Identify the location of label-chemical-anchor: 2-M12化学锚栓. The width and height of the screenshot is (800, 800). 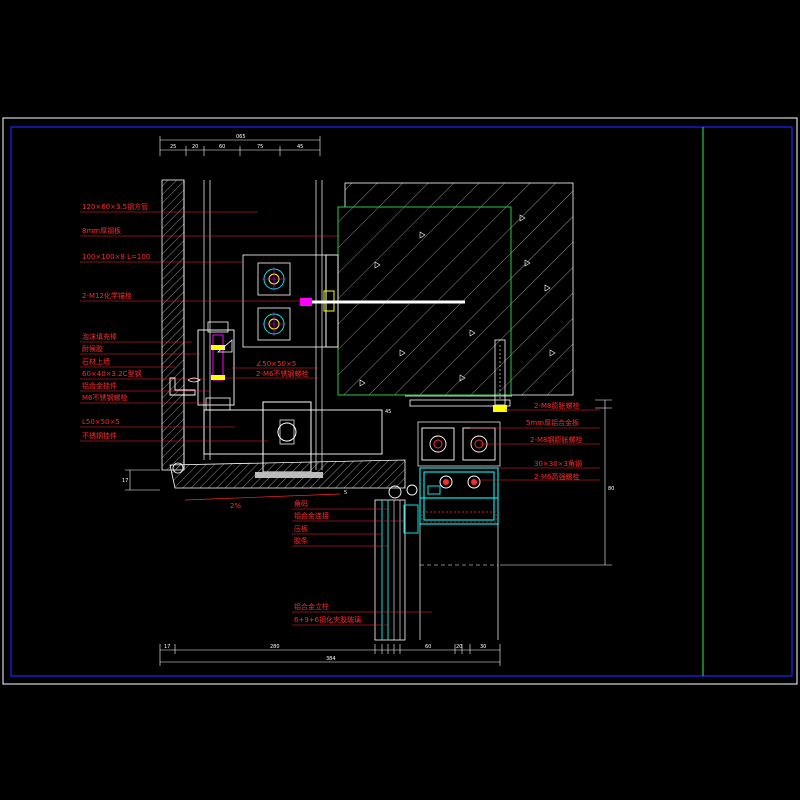
(107, 295).